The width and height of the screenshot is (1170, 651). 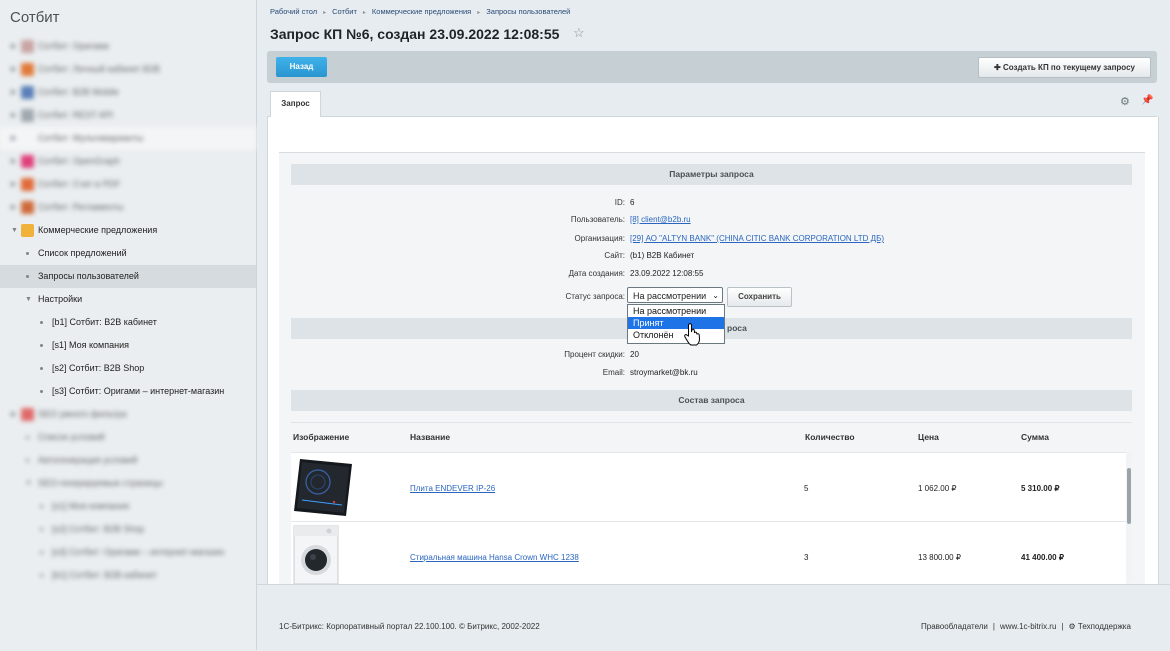 What do you see at coordinates (76, 115) in the screenshot?
I see `sidebar-item-label: Сотбит: REST API` at bounding box center [76, 115].